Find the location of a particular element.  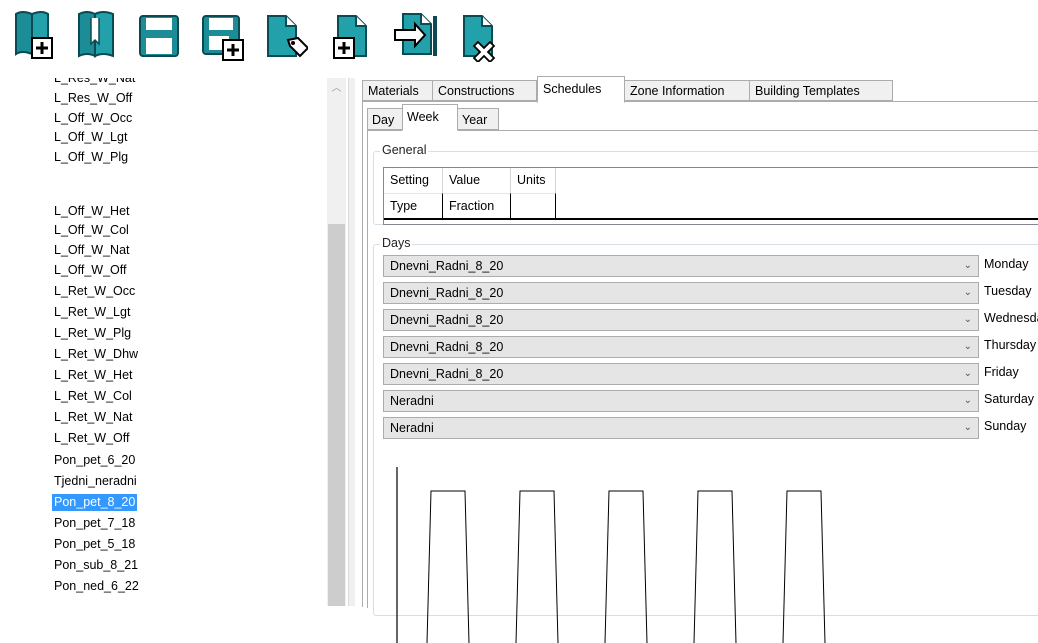

day-label-thursday: Thursday is located at coordinates (1010, 345).